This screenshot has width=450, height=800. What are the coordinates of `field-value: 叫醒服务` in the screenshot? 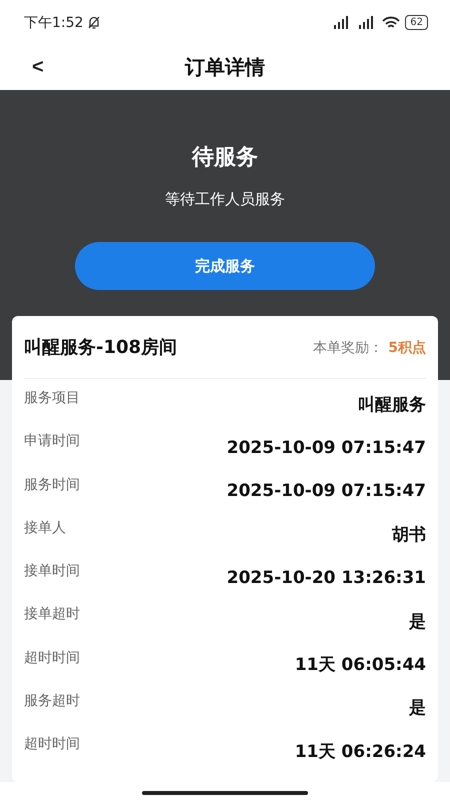 It's located at (392, 405).